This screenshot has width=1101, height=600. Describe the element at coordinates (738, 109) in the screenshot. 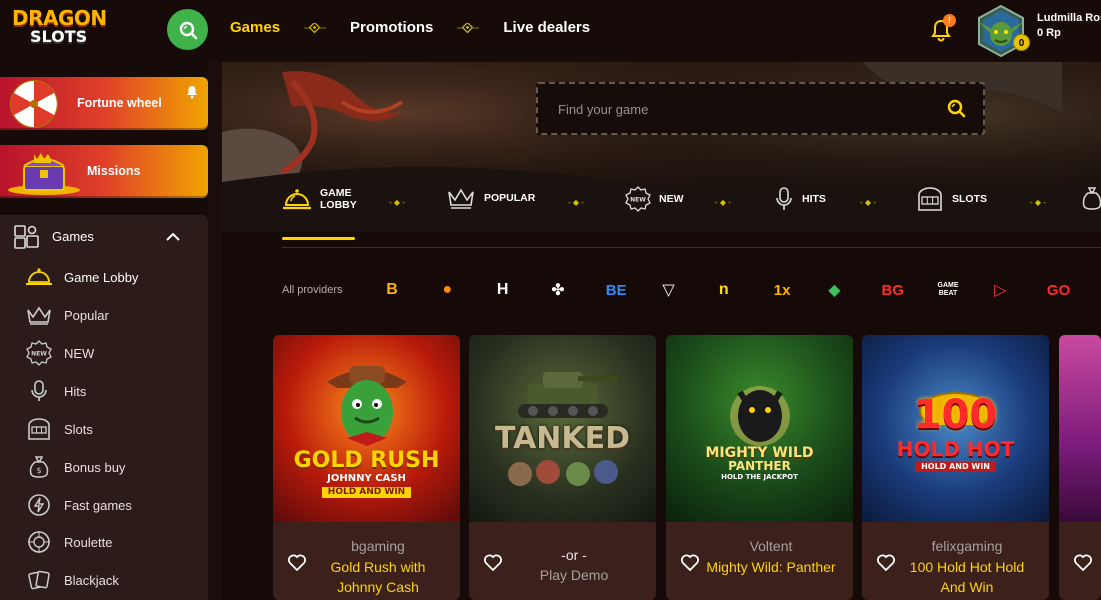

I see `search-input` at that location.